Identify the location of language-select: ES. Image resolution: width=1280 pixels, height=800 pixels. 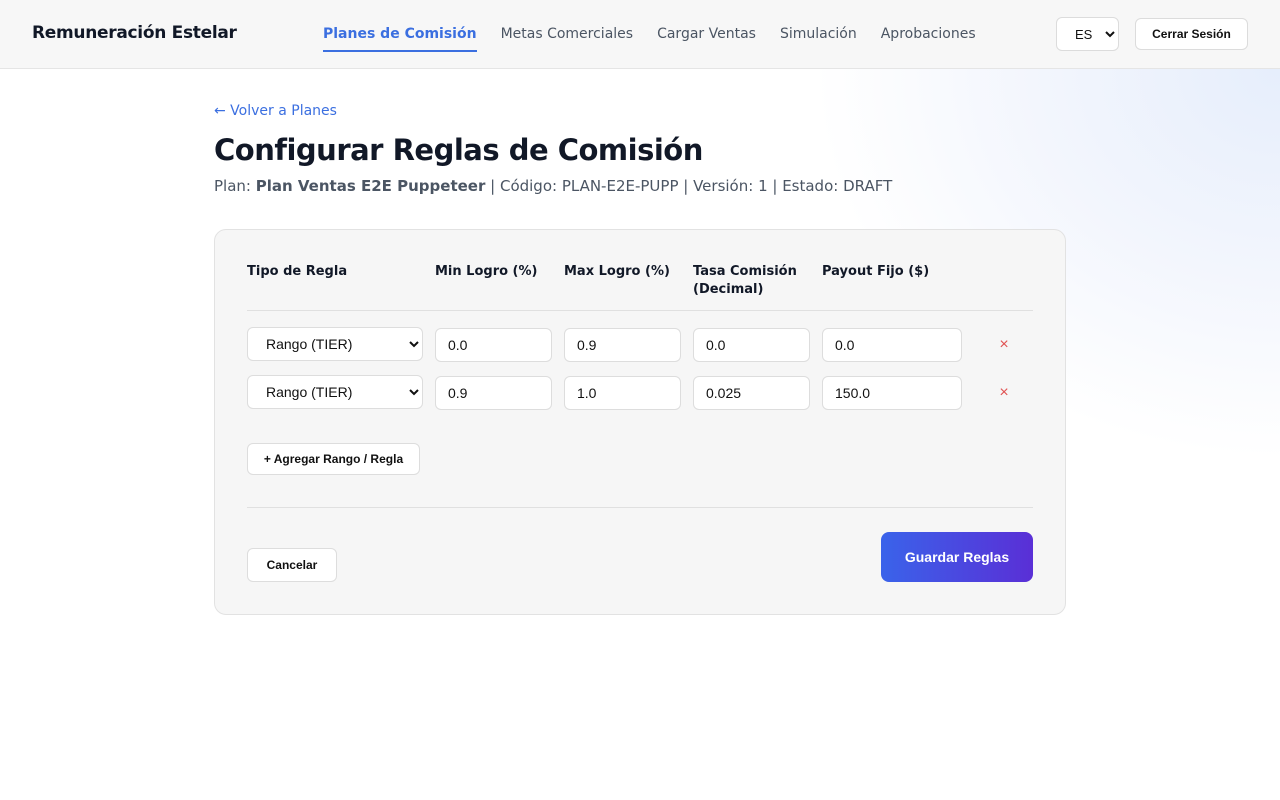
(1087, 34).